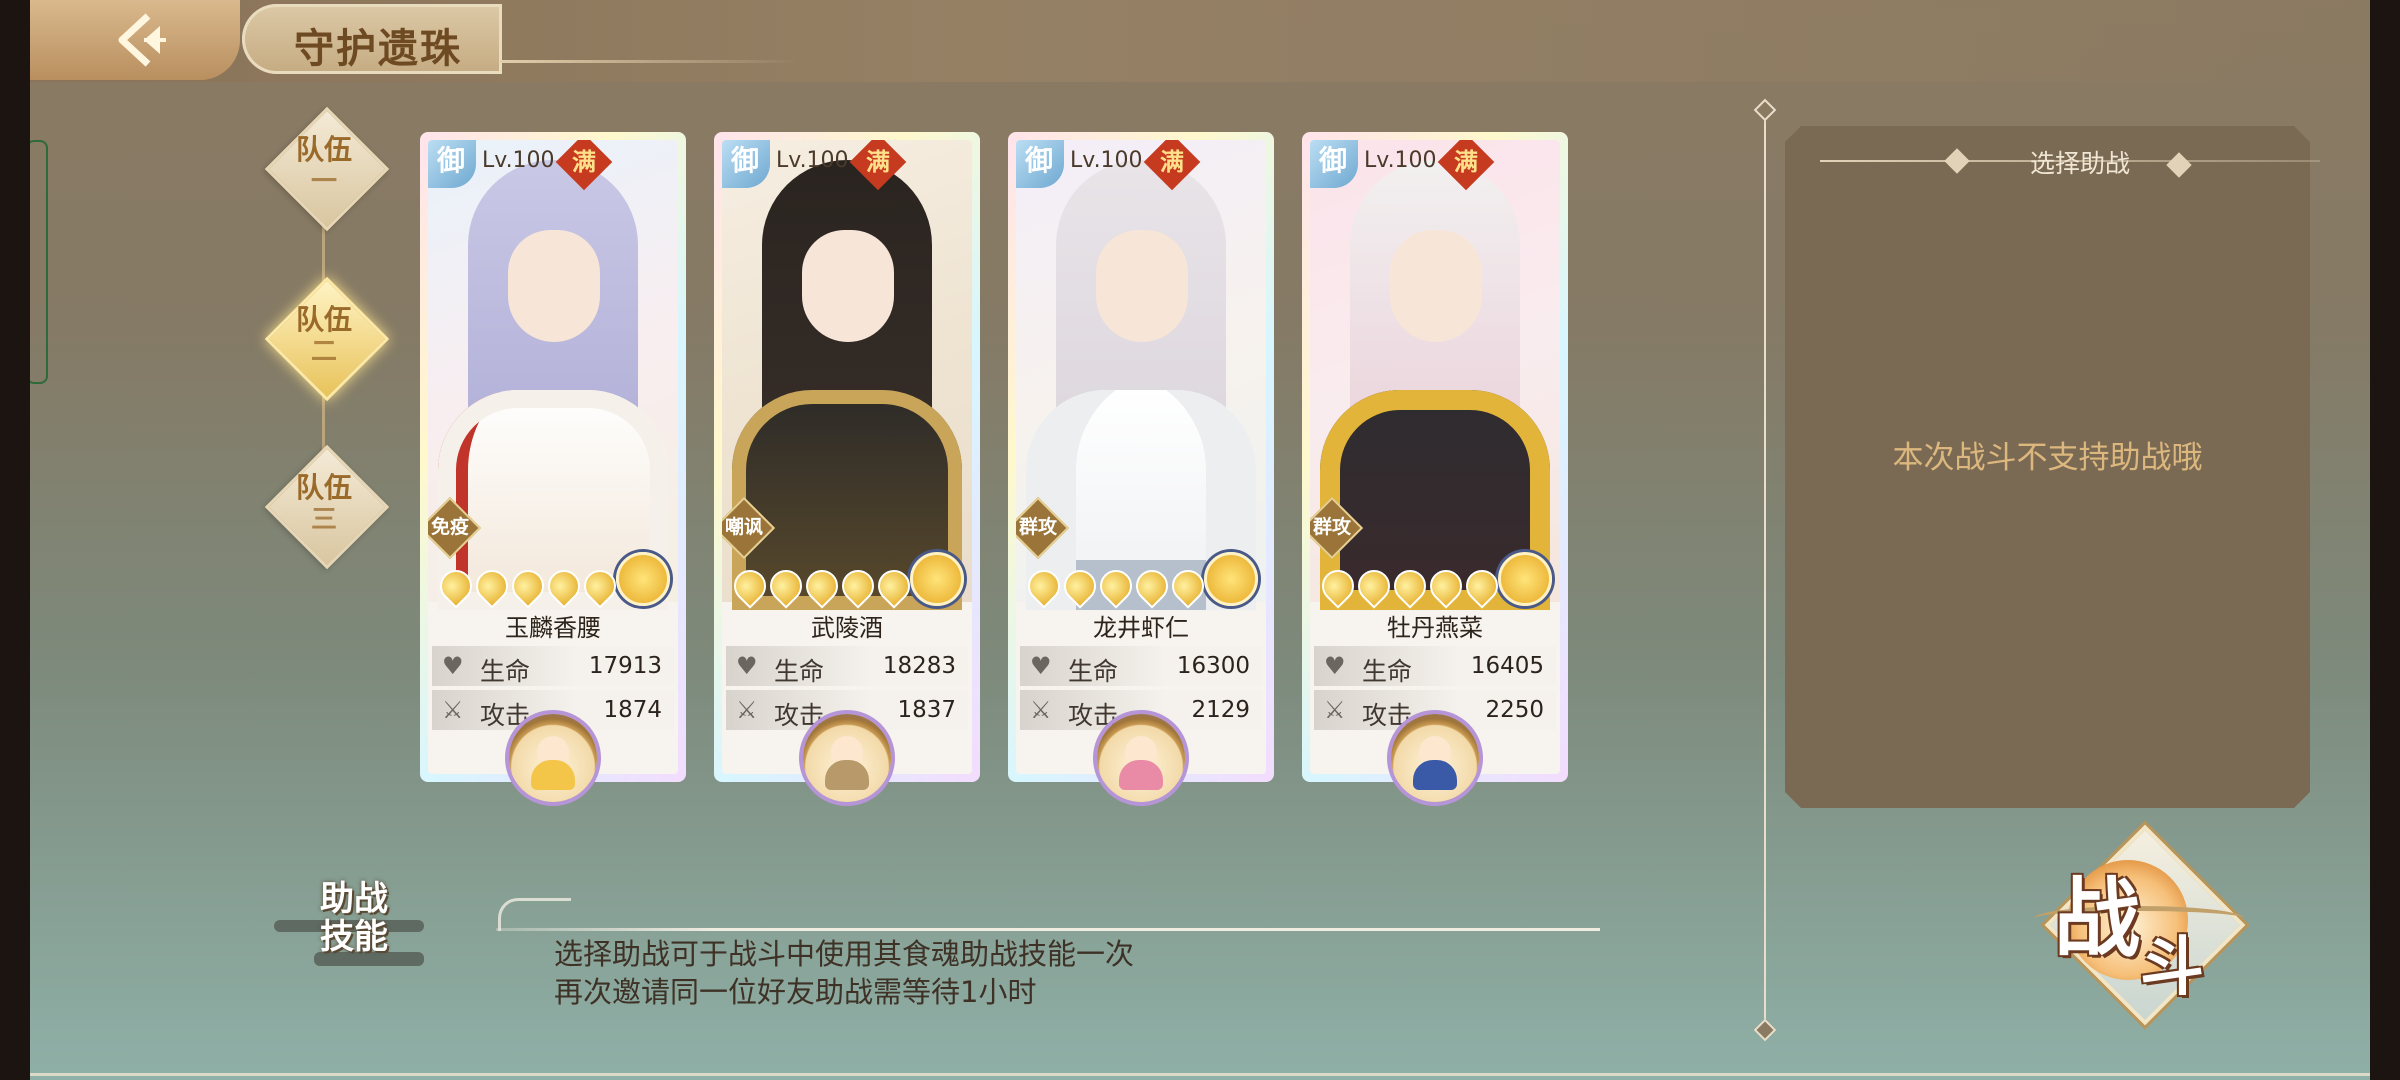 This screenshot has width=2400, height=1080. Describe the element at coordinates (534, 914) in the screenshot. I see `skill-divider-curl` at that location.